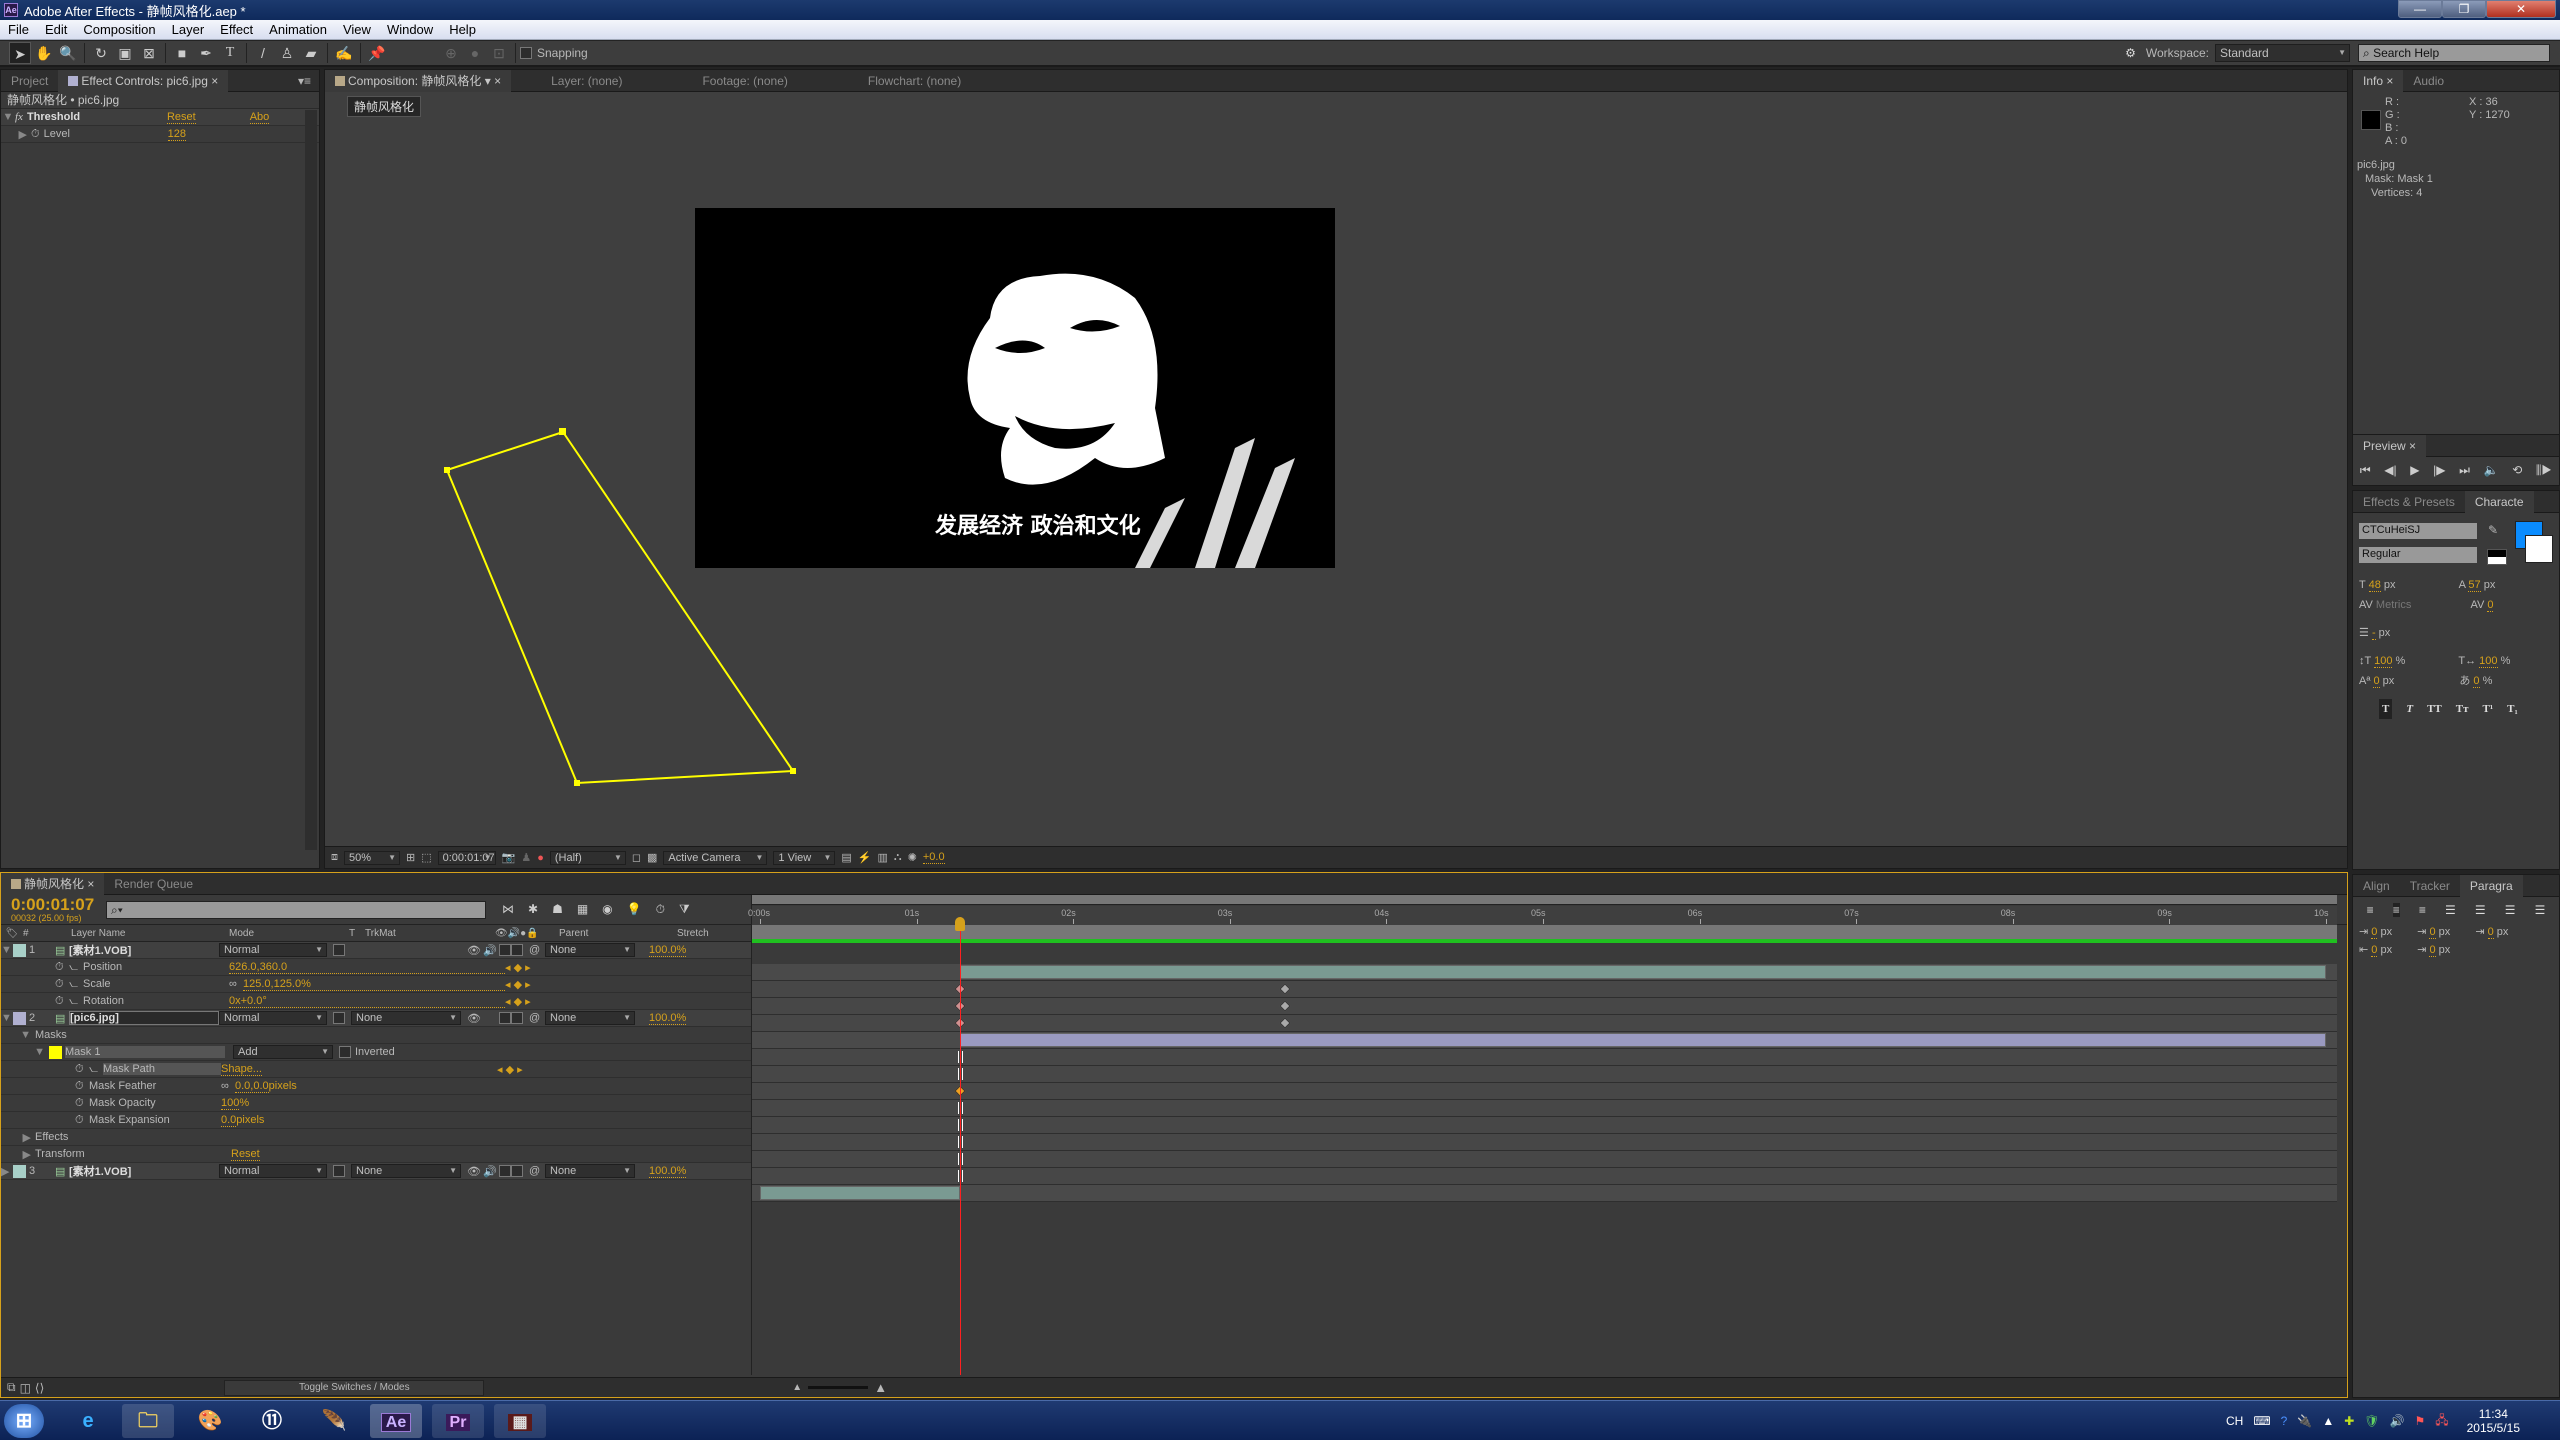 The width and height of the screenshot is (2560, 1440). What do you see at coordinates (2517, 470) in the screenshot?
I see `loop-icon: ⟲` at bounding box center [2517, 470].